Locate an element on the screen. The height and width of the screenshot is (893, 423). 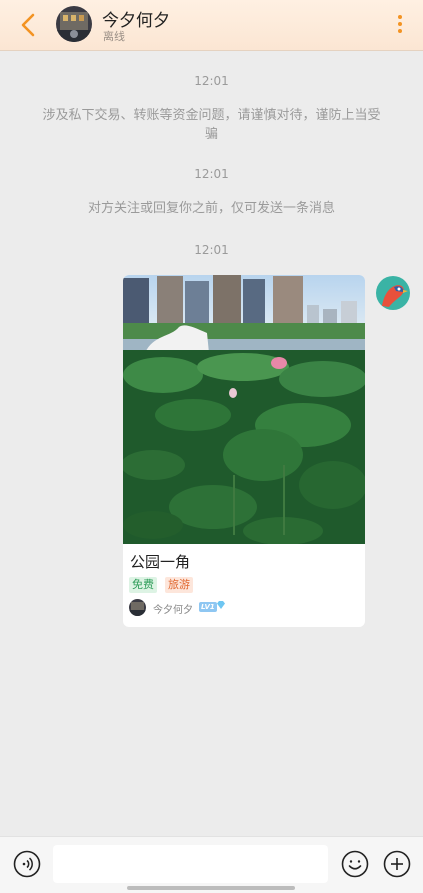
diamond-icon is located at coordinates (221, 605).